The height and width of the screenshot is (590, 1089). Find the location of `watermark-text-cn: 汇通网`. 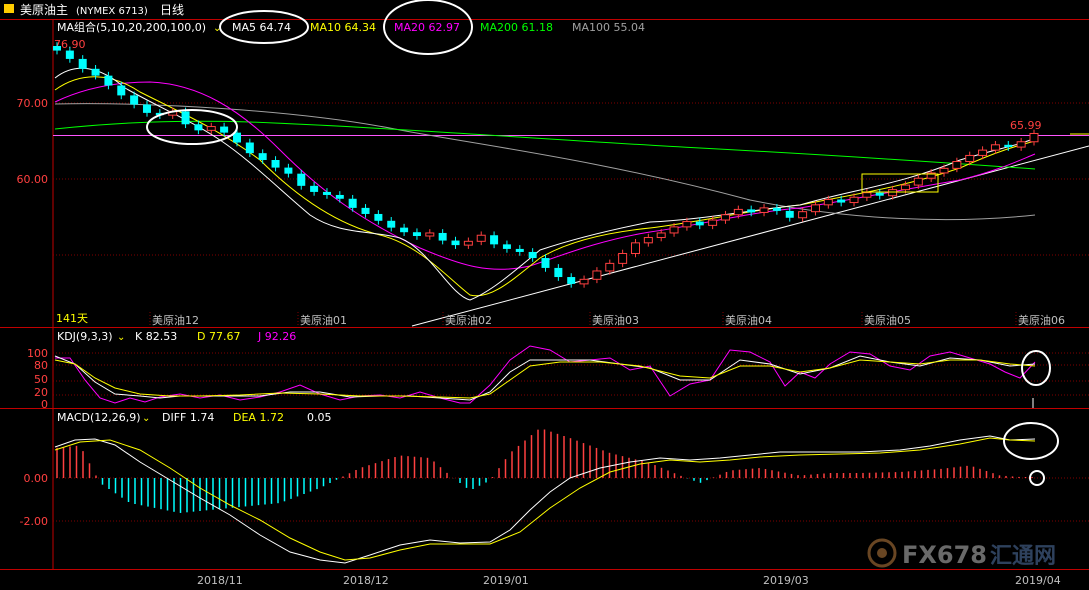

watermark-text-cn: 汇通网 is located at coordinates (1023, 556).